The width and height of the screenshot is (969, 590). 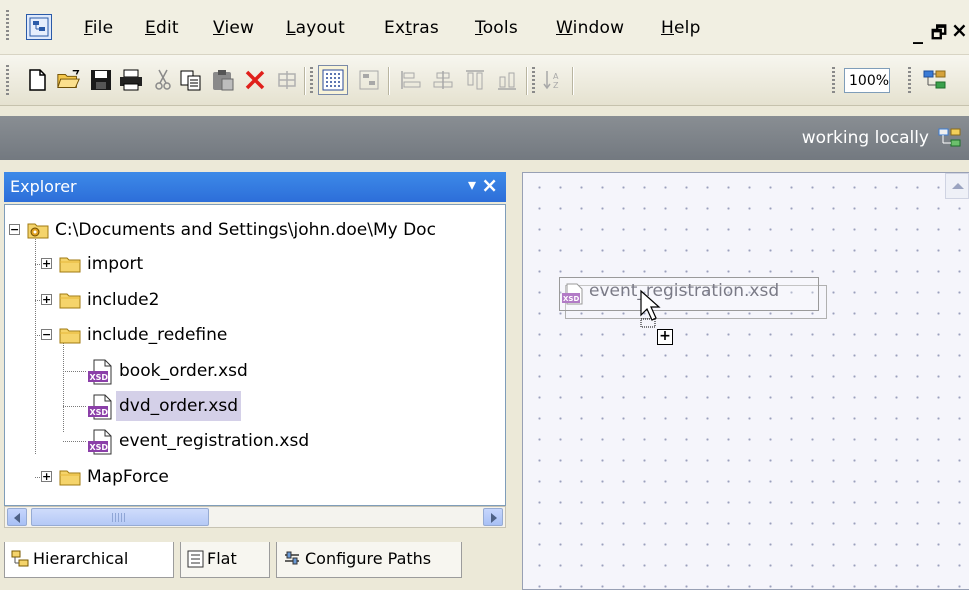 What do you see at coordinates (517, 376) in the screenshot?
I see `panel-splitter` at bounding box center [517, 376].